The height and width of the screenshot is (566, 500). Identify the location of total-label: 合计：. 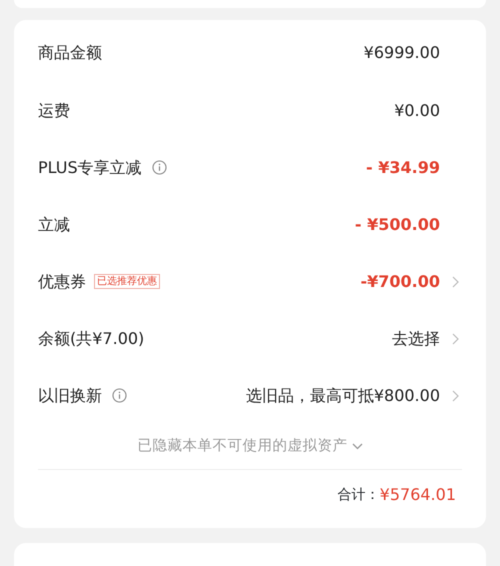
(359, 495).